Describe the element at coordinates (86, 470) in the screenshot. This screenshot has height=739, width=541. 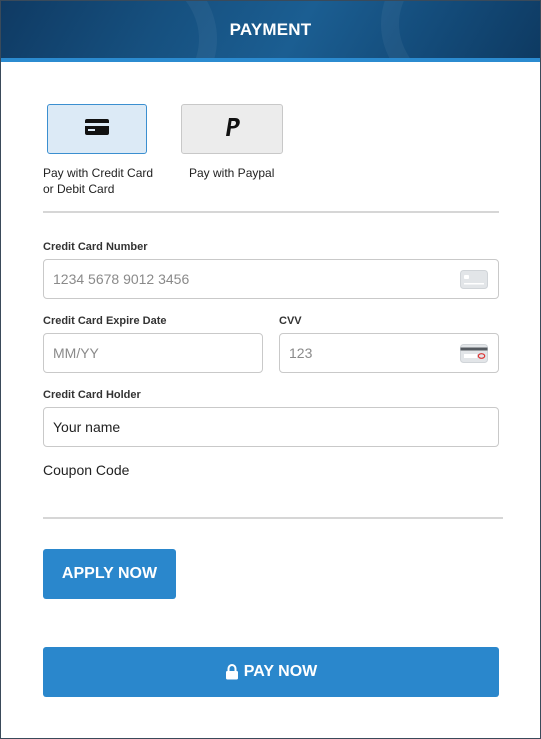
I see `coupon-code-label: Coupon Code` at that location.